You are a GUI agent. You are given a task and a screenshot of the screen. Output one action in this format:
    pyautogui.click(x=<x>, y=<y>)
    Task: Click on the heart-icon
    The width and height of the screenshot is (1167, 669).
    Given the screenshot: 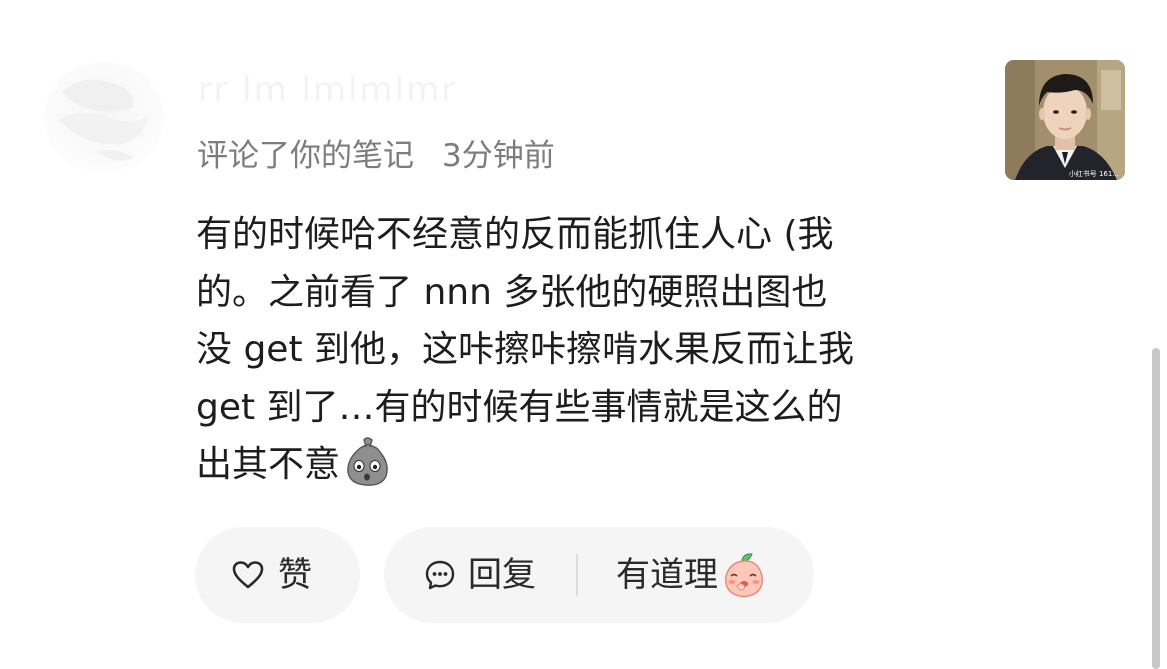 What is the action you would take?
    pyautogui.click(x=248, y=575)
    